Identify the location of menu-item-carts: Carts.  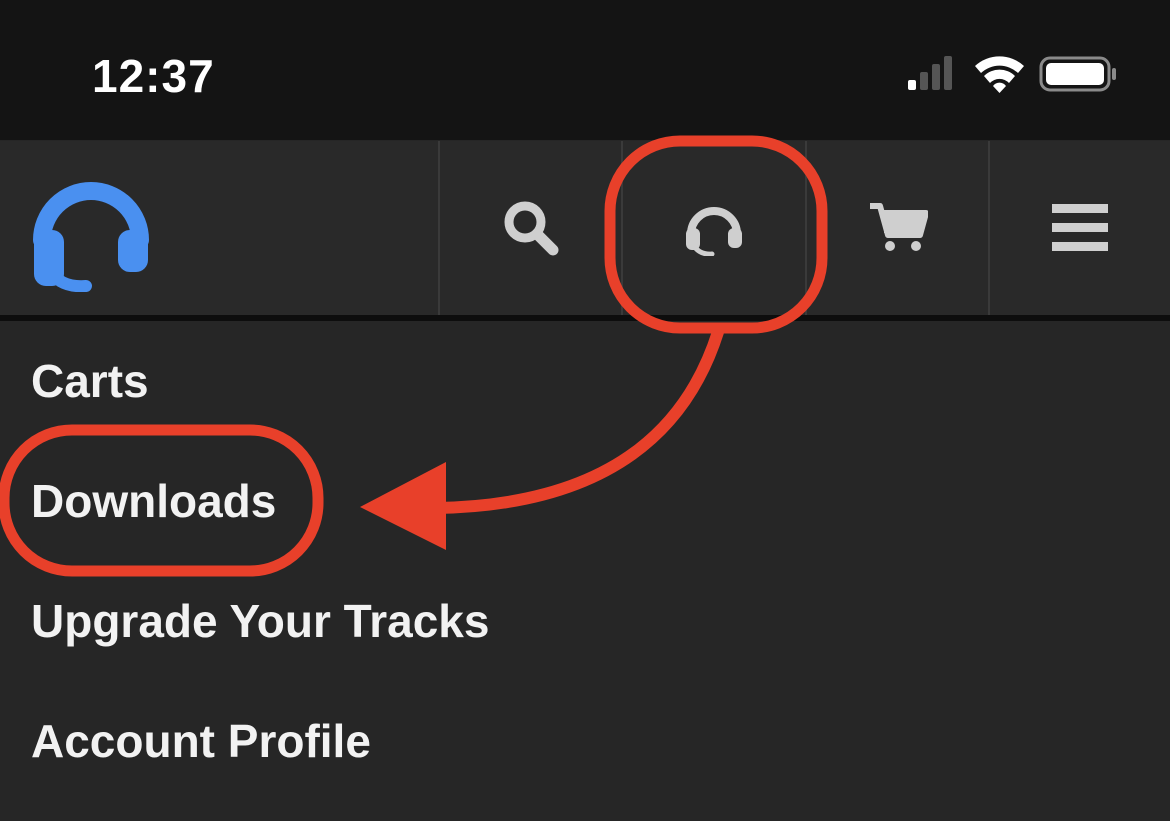
(90, 381).